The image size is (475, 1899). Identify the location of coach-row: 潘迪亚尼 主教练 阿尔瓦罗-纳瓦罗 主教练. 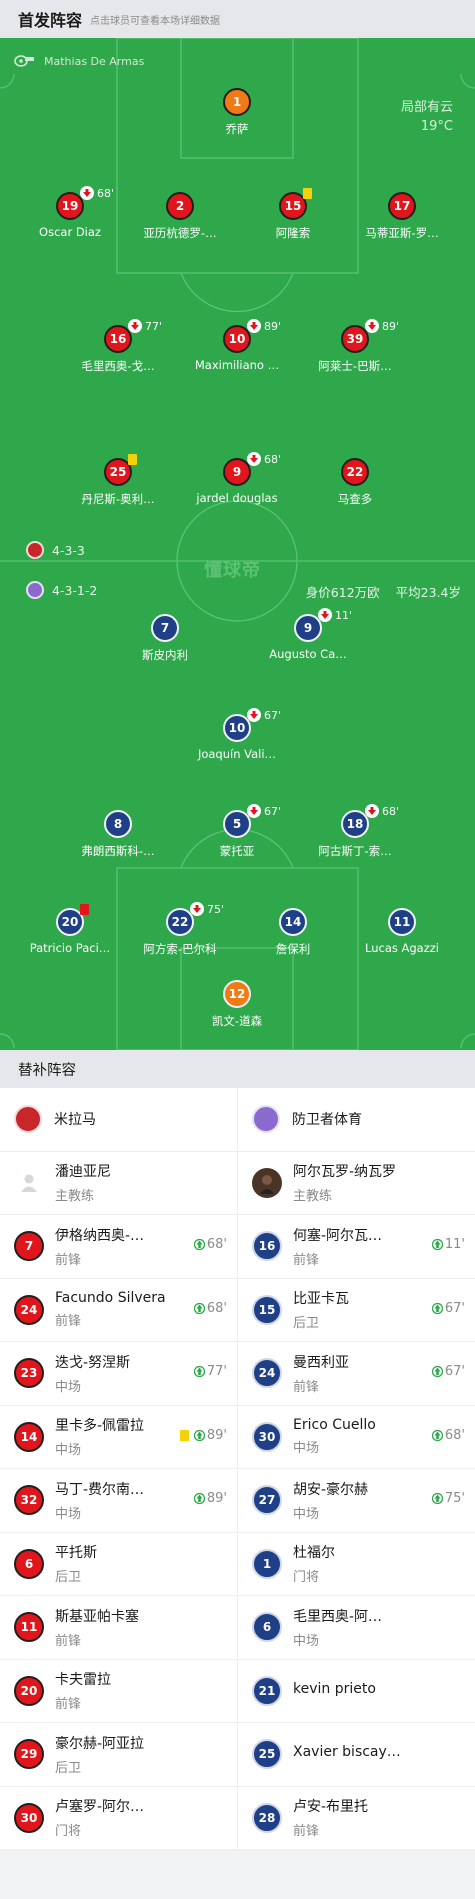
(237, 1183).